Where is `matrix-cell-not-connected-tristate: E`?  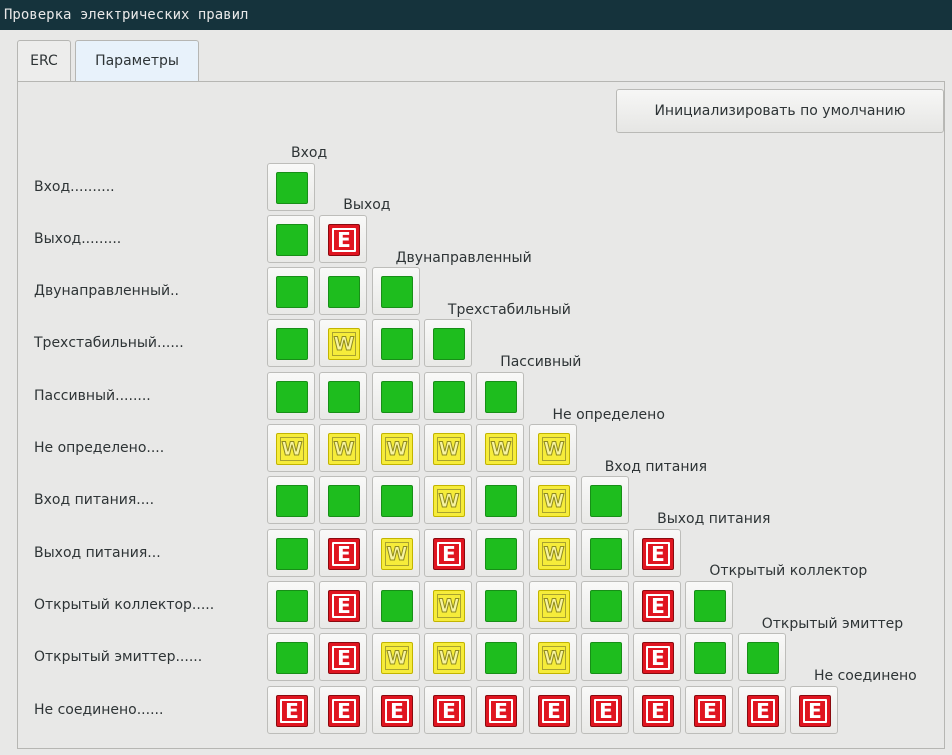 matrix-cell-not-connected-tristate: E is located at coordinates (448, 710).